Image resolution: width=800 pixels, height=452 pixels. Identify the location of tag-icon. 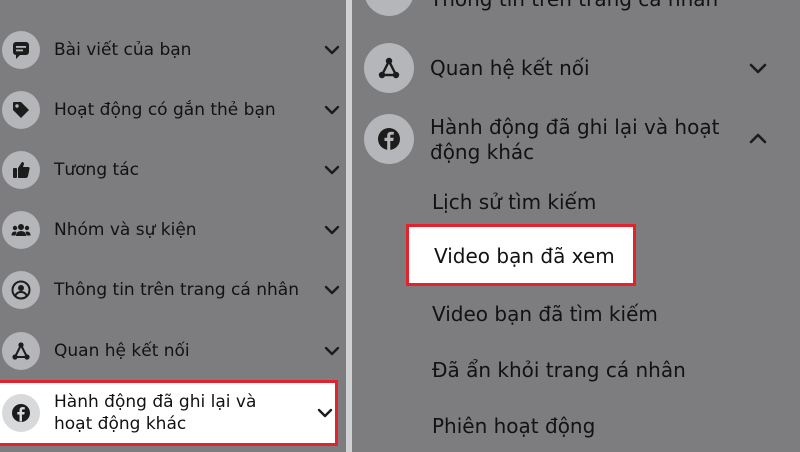
(21, 110).